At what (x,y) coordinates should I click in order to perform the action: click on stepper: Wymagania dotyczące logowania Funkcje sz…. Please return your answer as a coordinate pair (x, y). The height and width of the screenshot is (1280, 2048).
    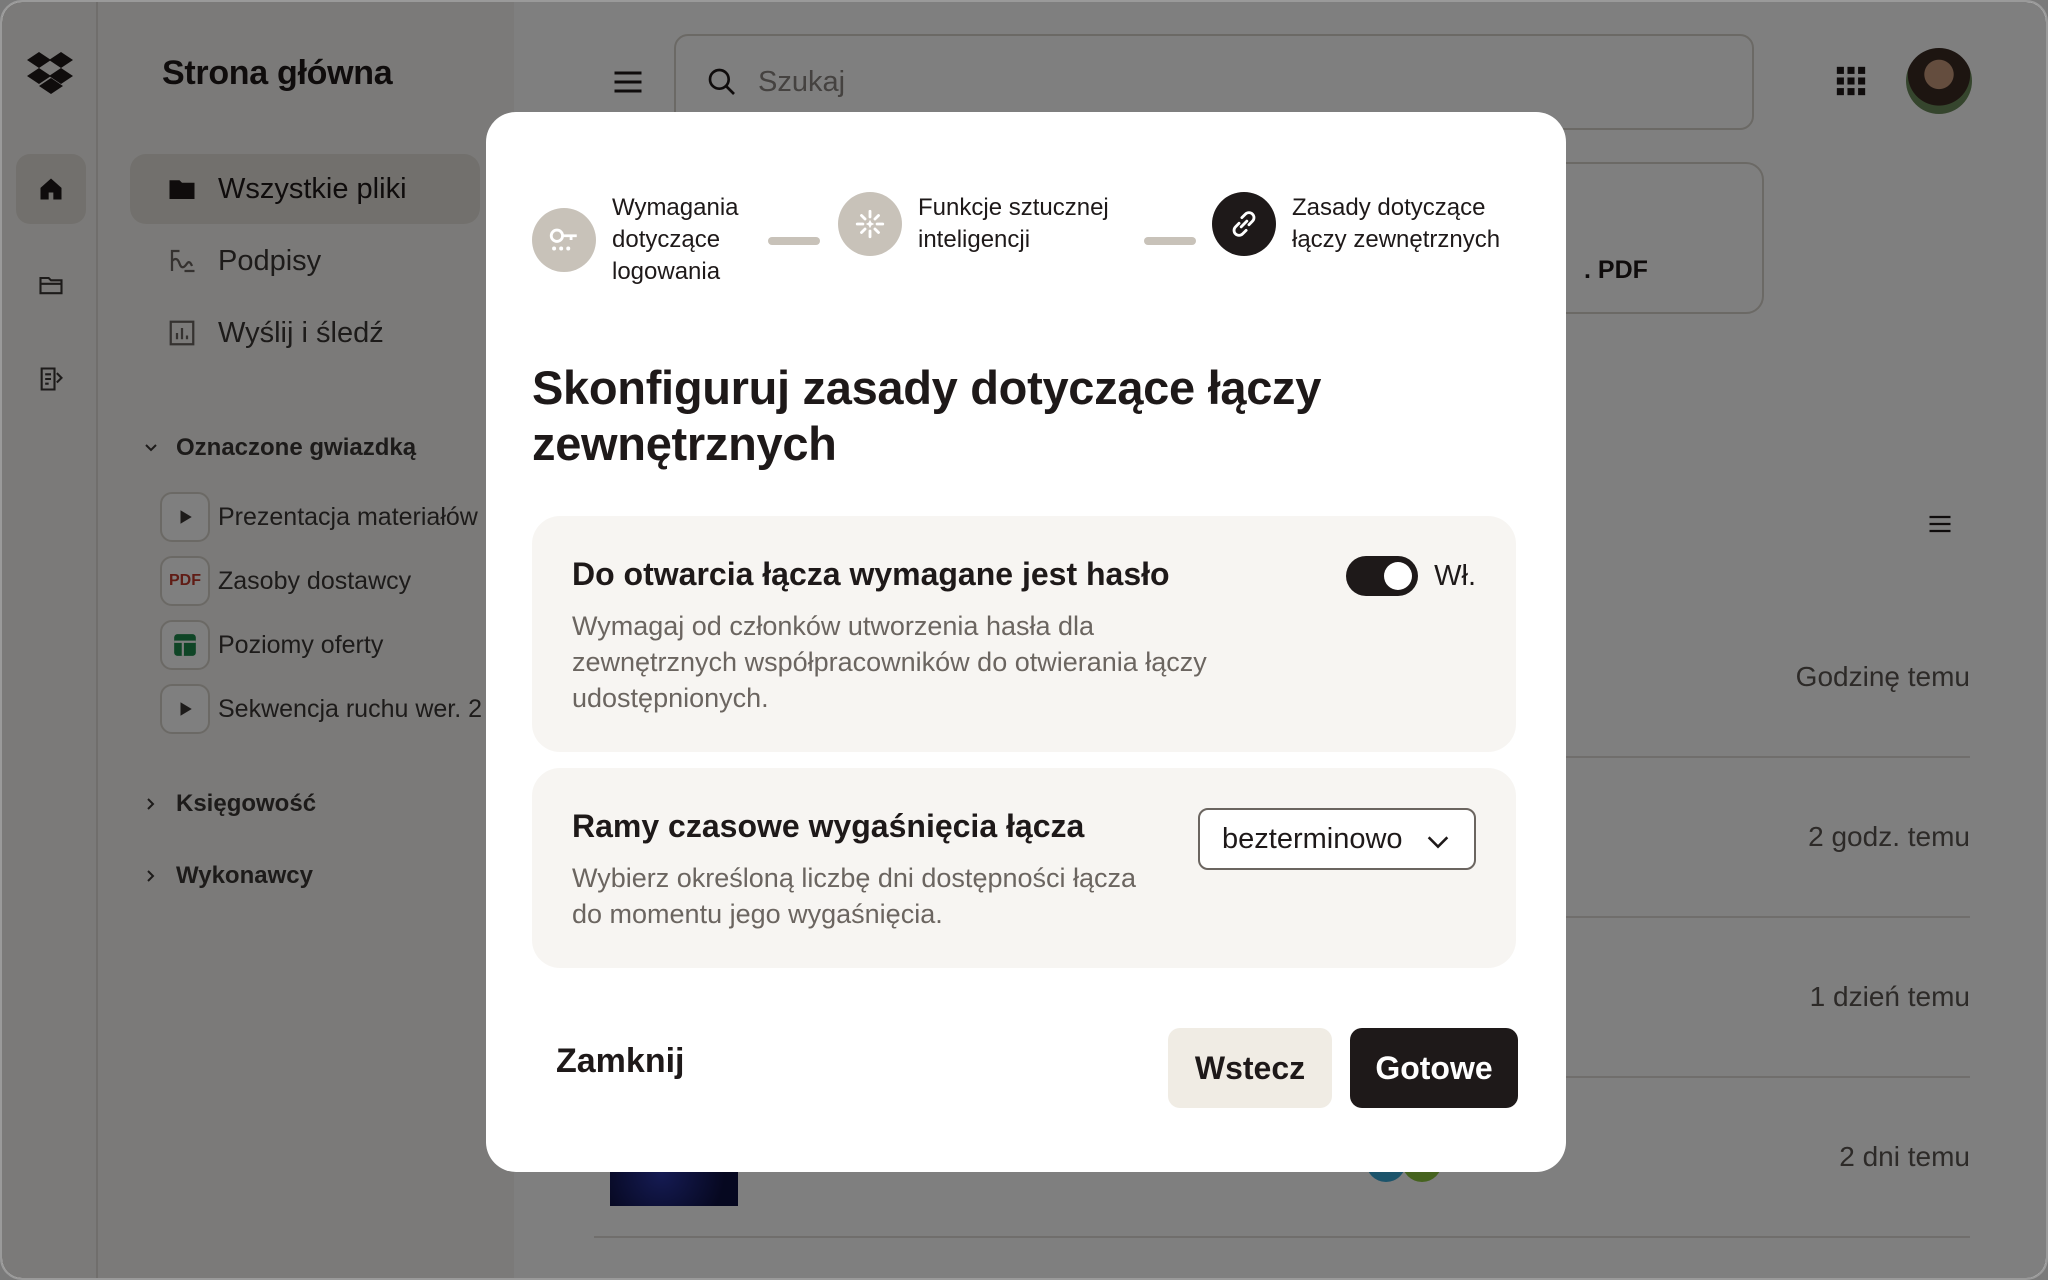
    Looking at the image, I should click on (1027, 247).